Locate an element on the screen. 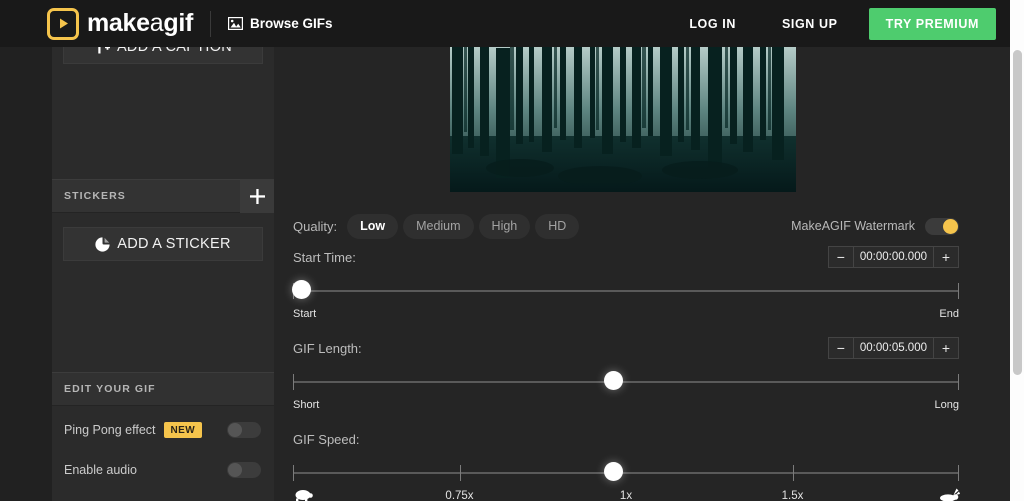  quality-label: Quality: is located at coordinates (315, 226).